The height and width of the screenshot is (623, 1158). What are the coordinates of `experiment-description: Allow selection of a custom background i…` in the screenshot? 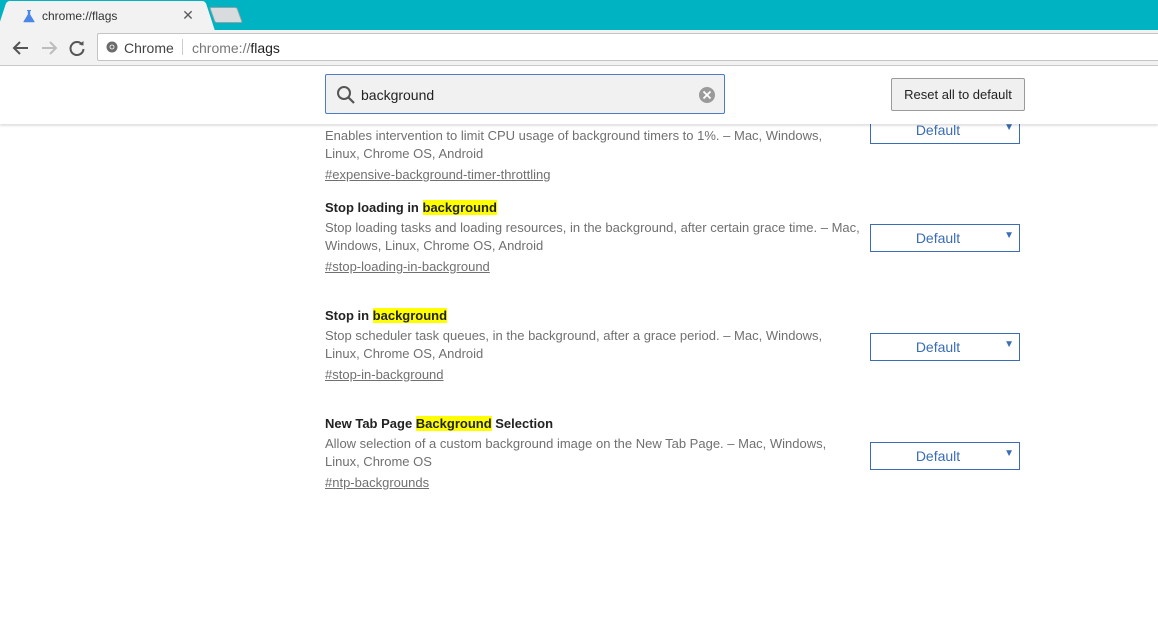 It's located at (576, 452).